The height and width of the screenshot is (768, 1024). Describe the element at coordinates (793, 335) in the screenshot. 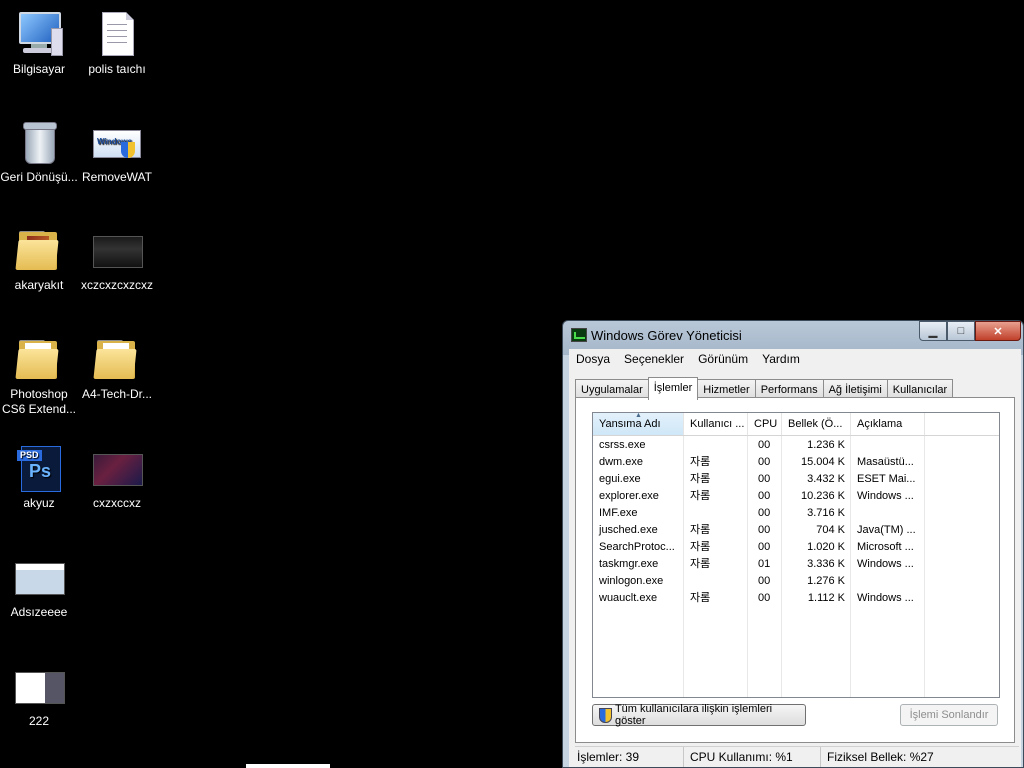

I see `title-bar: Windows Görev Yöneticisi ▁ □ ✕` at that location.